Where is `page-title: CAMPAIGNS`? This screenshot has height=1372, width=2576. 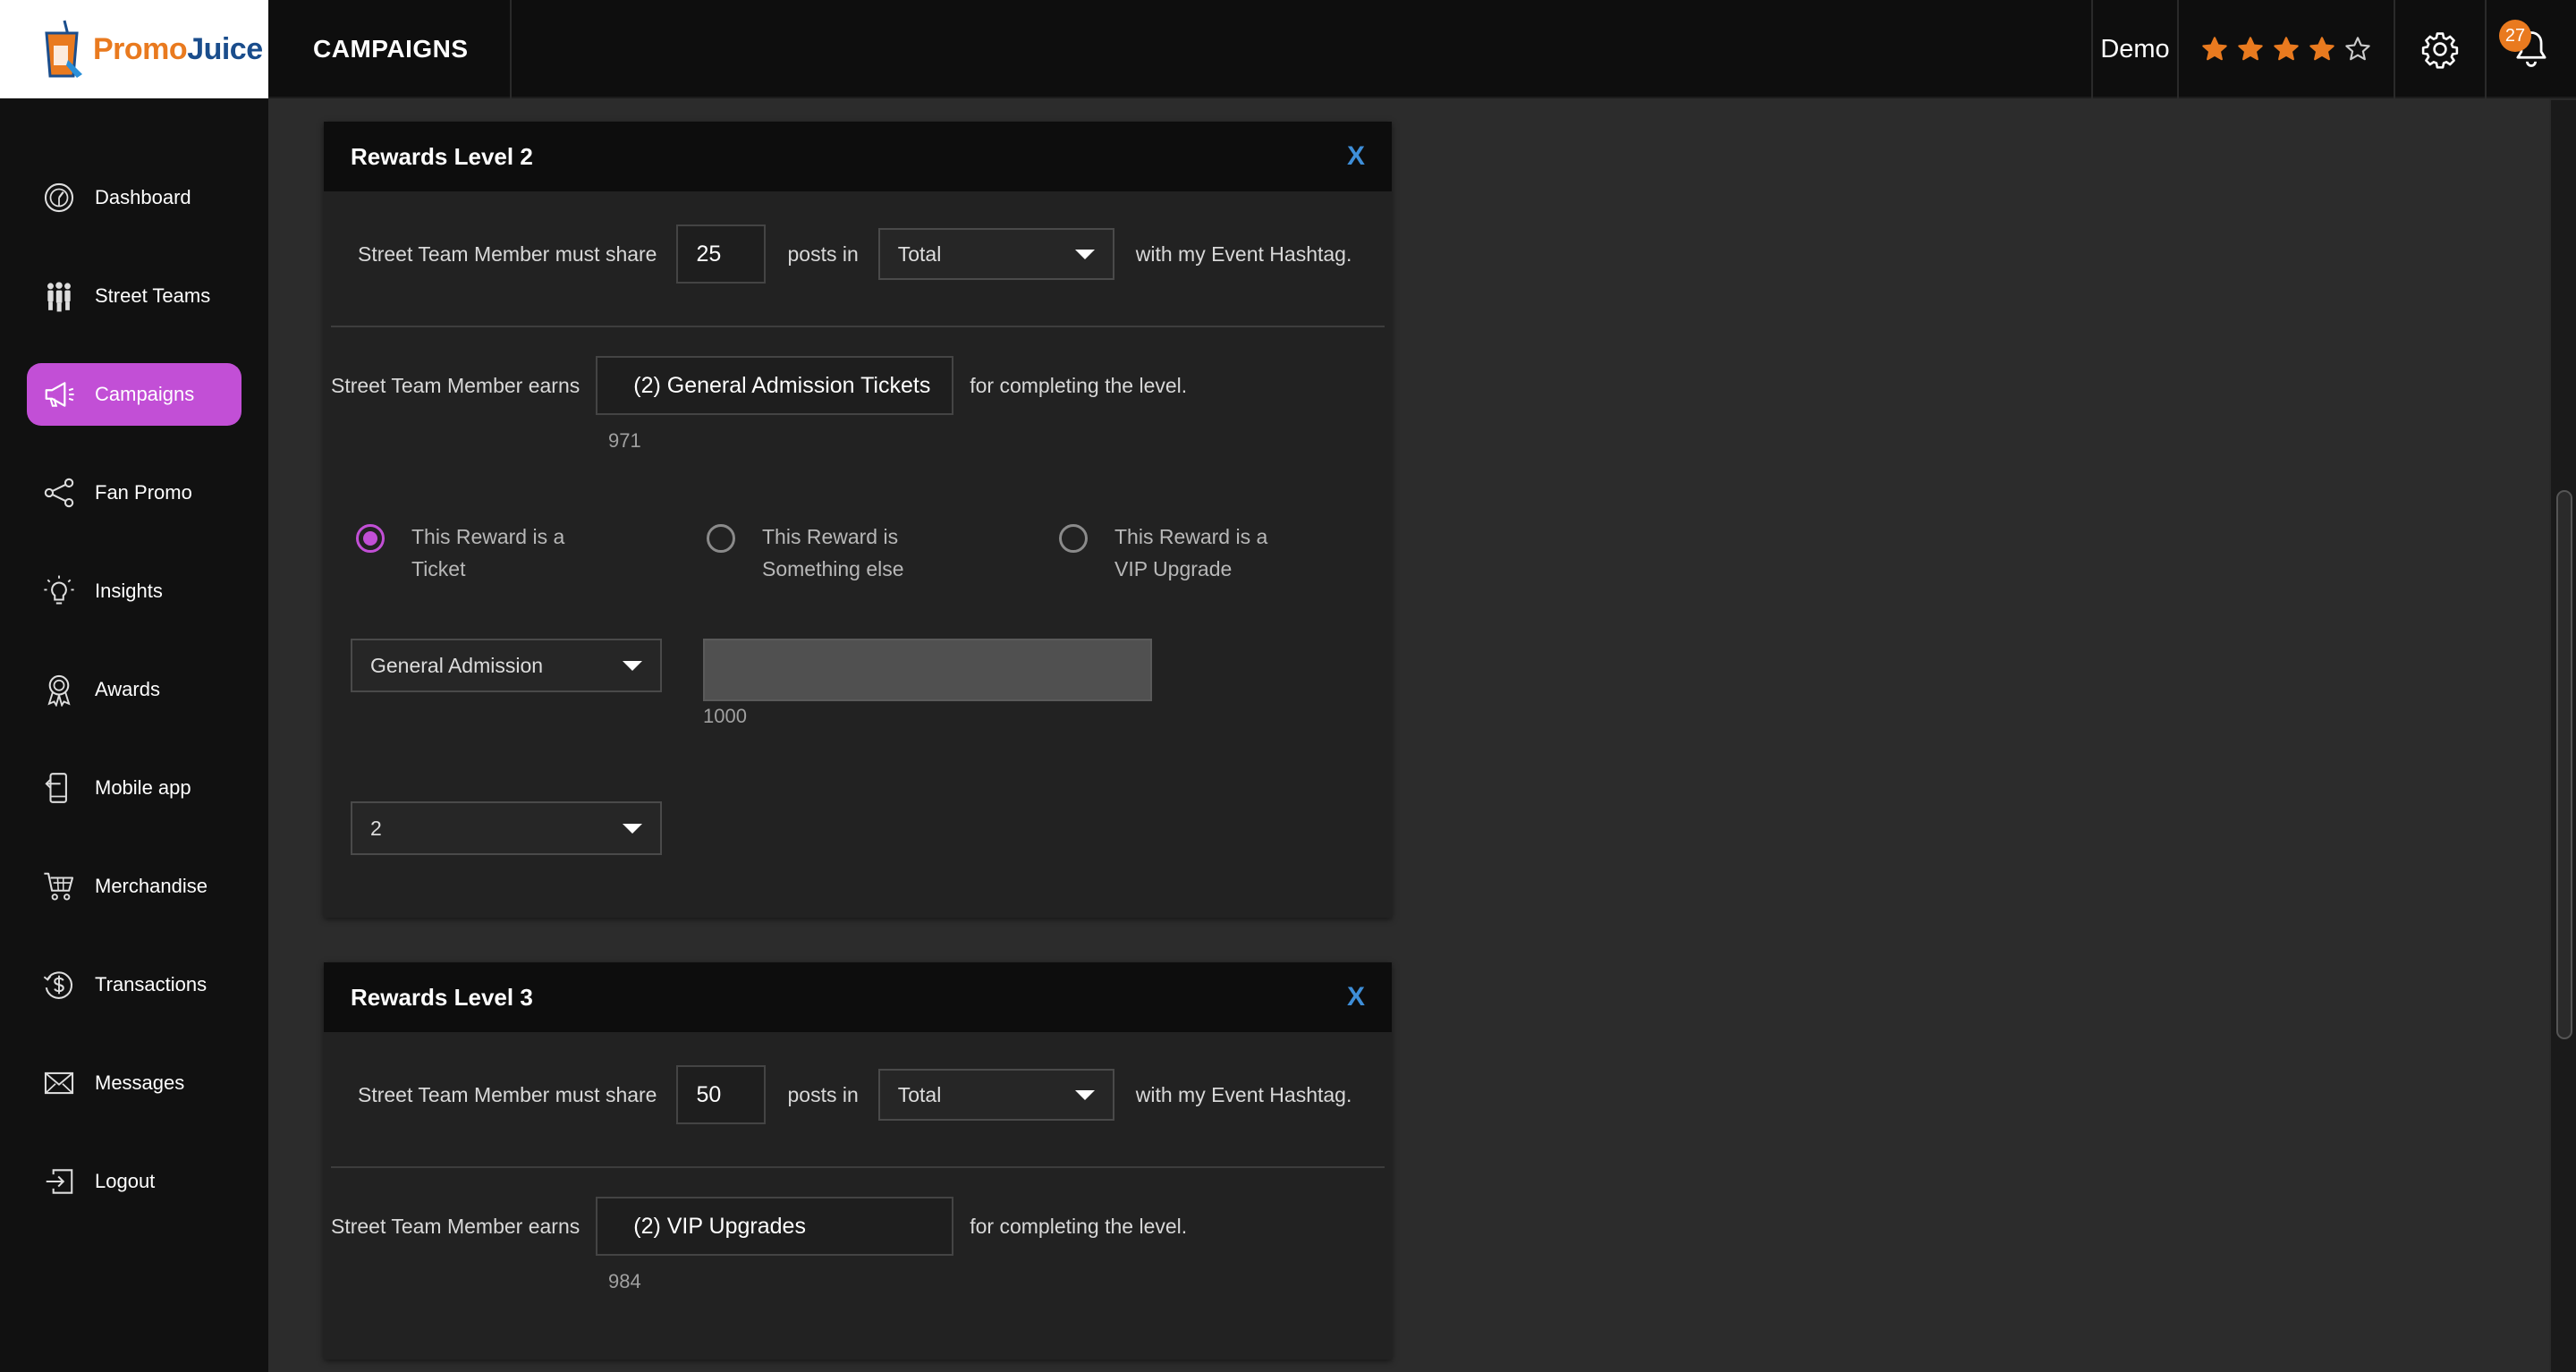
page-title: CAMPAIGNS is located at coordinates (391, 49).